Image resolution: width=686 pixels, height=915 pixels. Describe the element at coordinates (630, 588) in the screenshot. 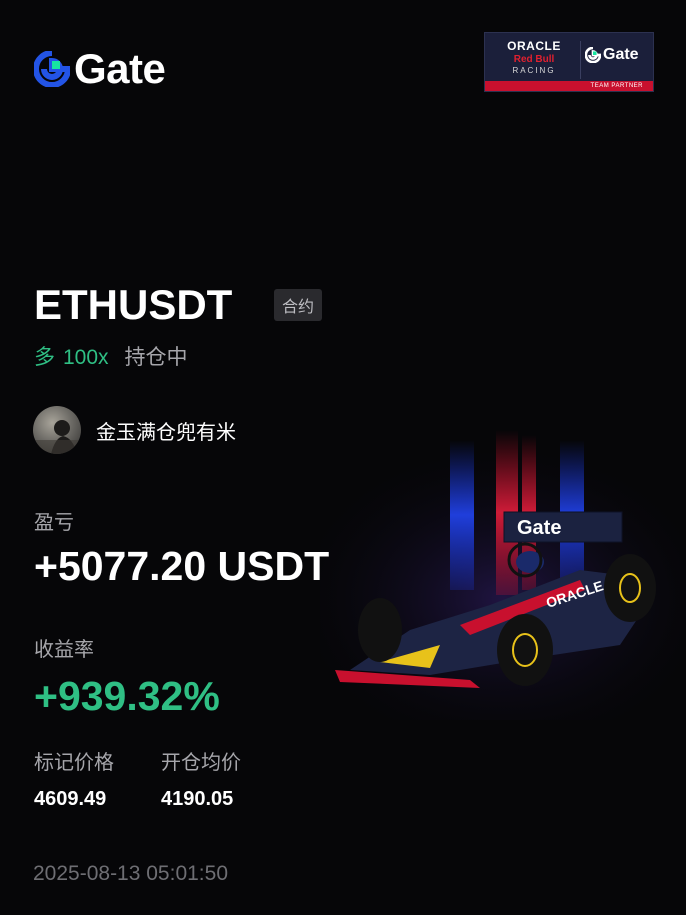

I see `rear-wheel` at that location.